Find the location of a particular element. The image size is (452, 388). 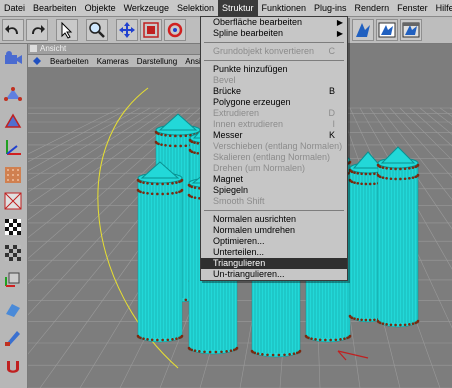

menu-item-bruecke: Brücke B is located at coordinates (274, 91).